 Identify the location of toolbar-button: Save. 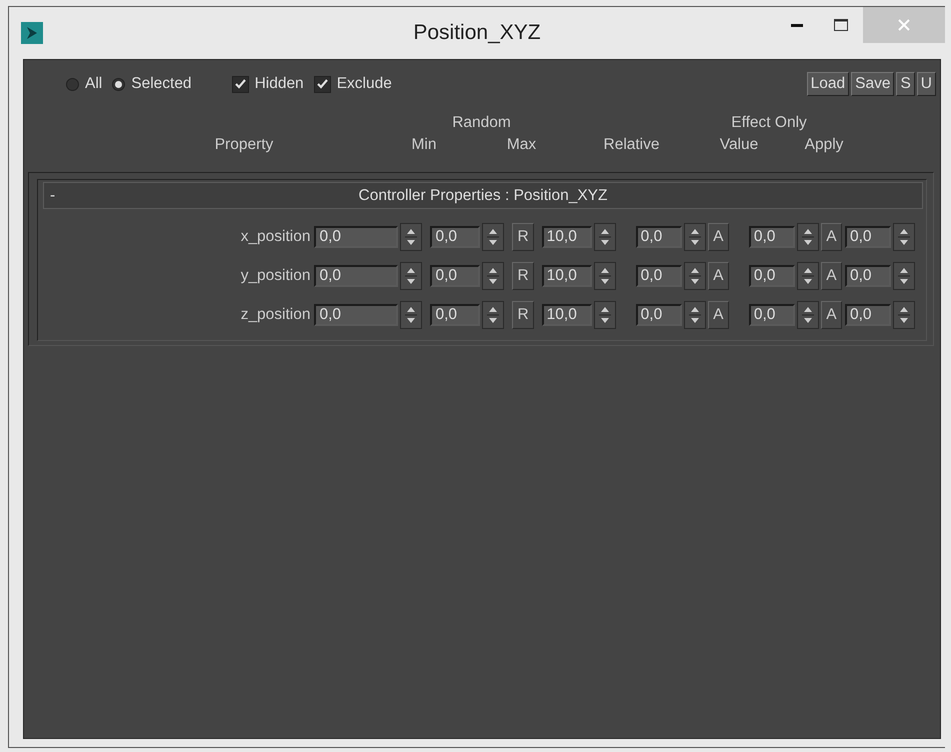
(872, 84).